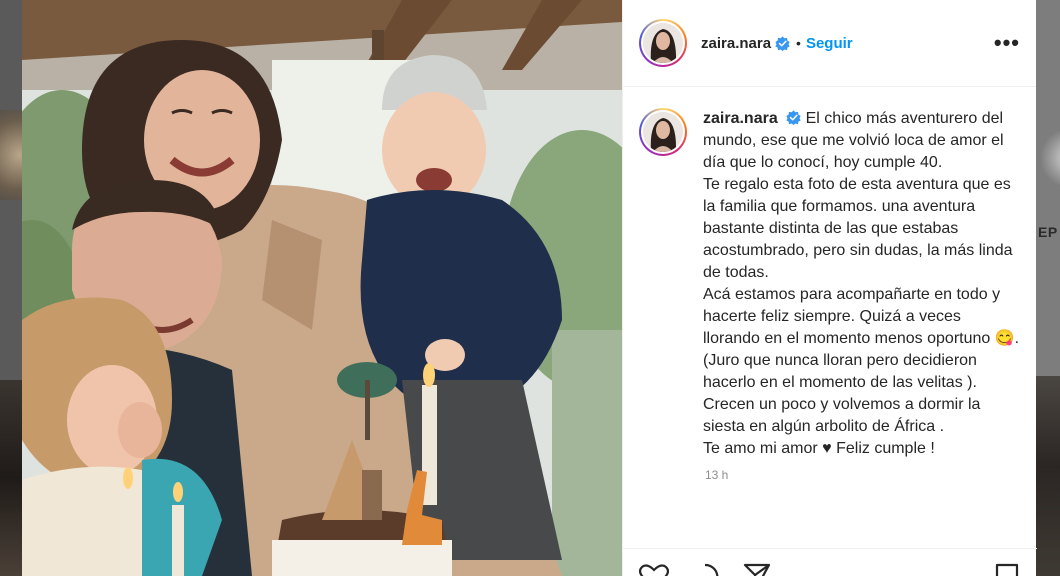  Describe the element at coordinates (740, 118) in the screenshot. I see `caption-username: zaira.nara` at that location.